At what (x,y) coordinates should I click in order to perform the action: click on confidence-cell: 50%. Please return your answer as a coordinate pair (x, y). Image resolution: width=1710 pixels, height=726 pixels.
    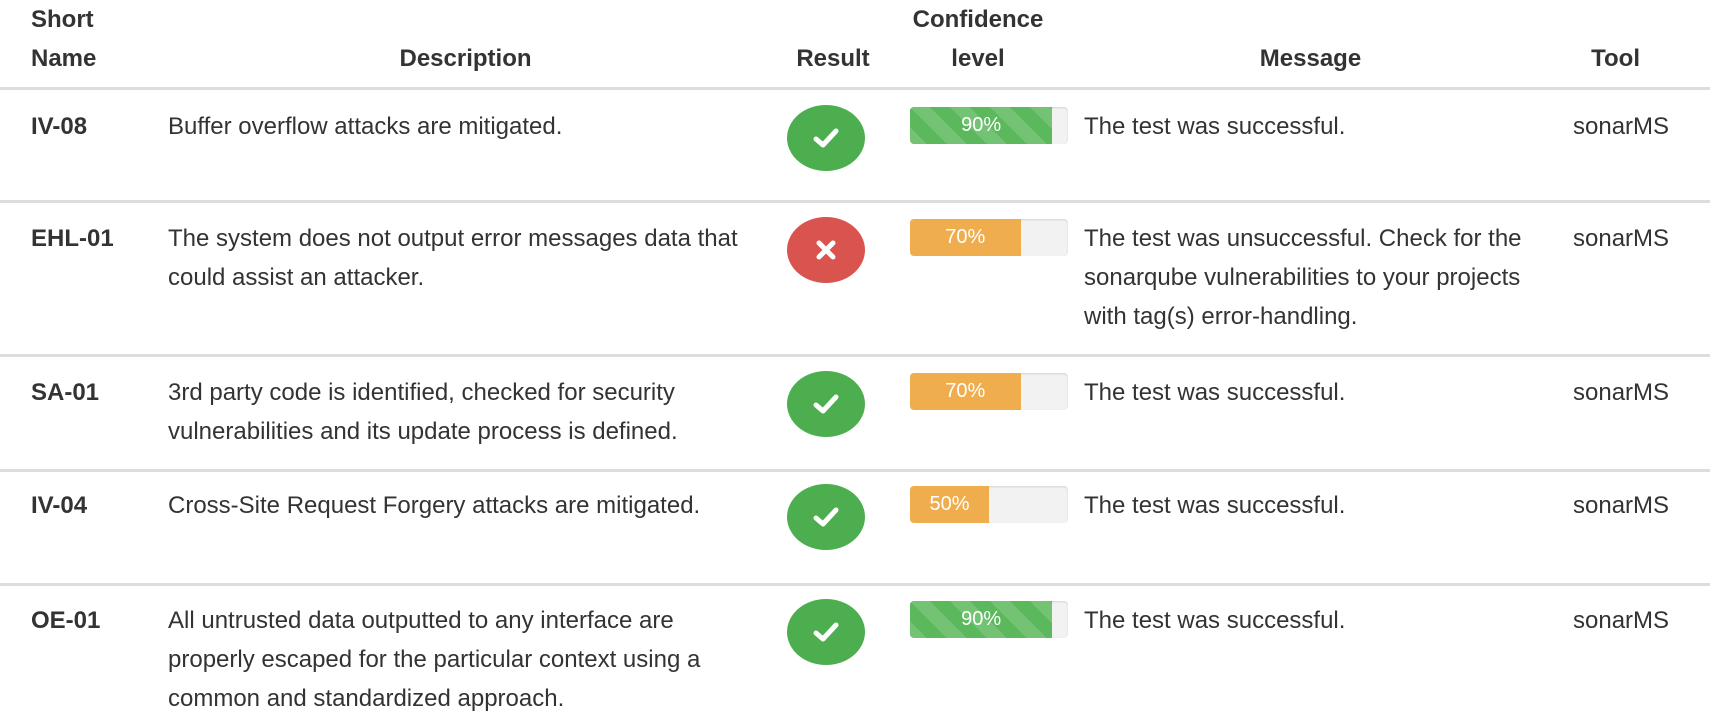
    Looking at the image, I should click on (978, 528).